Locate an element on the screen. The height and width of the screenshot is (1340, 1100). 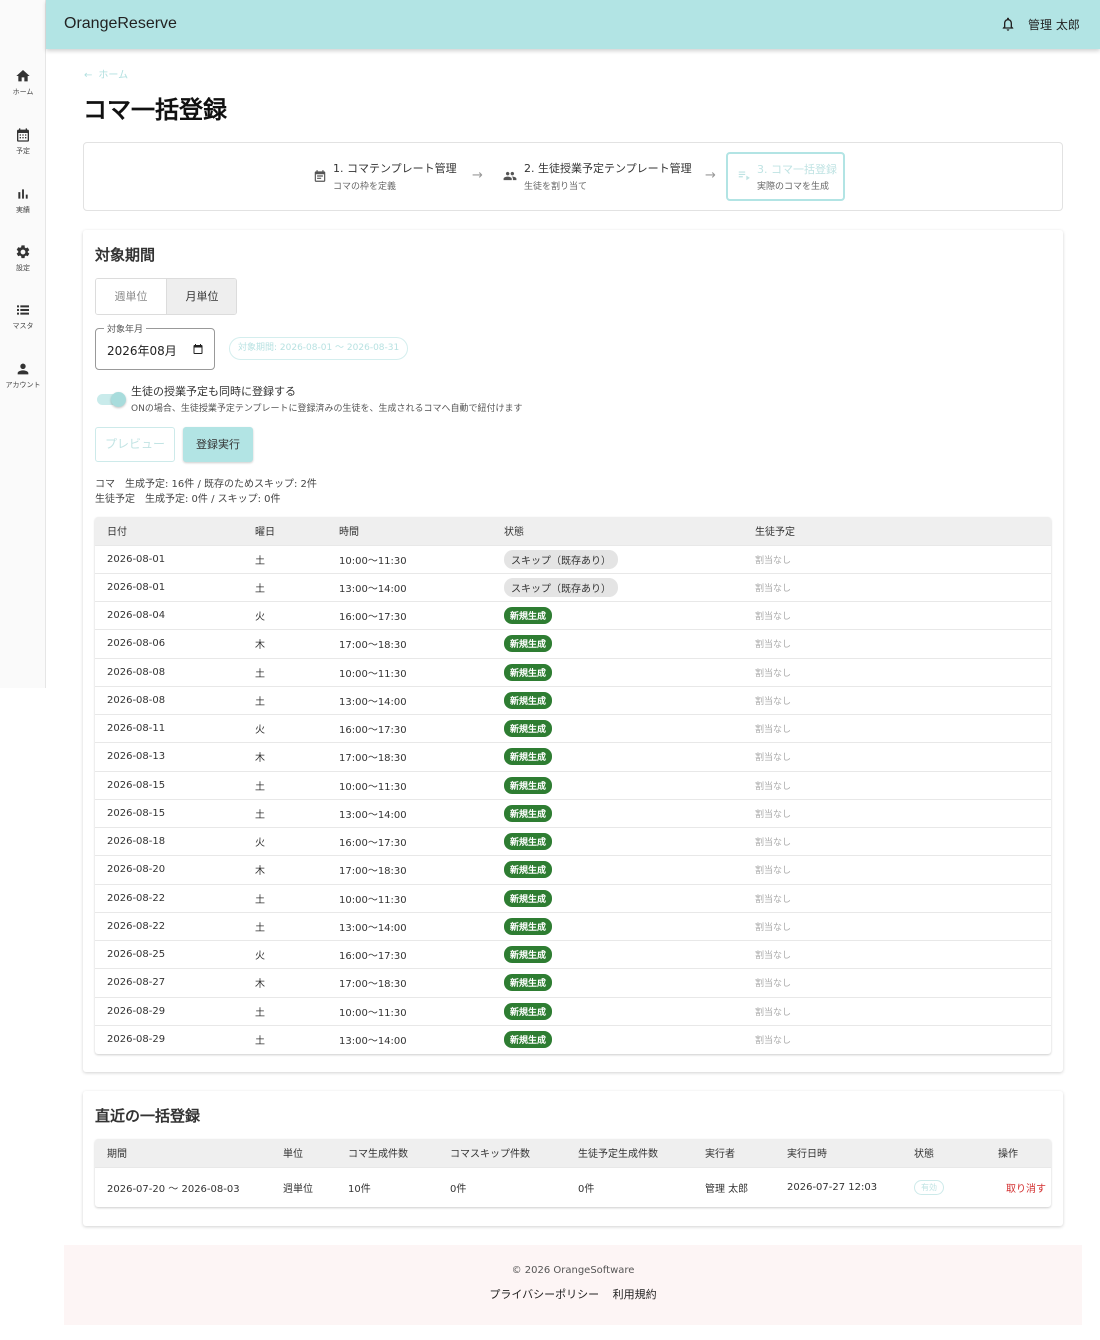
weekday-cell: 木 is located at coordinates (285, 982).